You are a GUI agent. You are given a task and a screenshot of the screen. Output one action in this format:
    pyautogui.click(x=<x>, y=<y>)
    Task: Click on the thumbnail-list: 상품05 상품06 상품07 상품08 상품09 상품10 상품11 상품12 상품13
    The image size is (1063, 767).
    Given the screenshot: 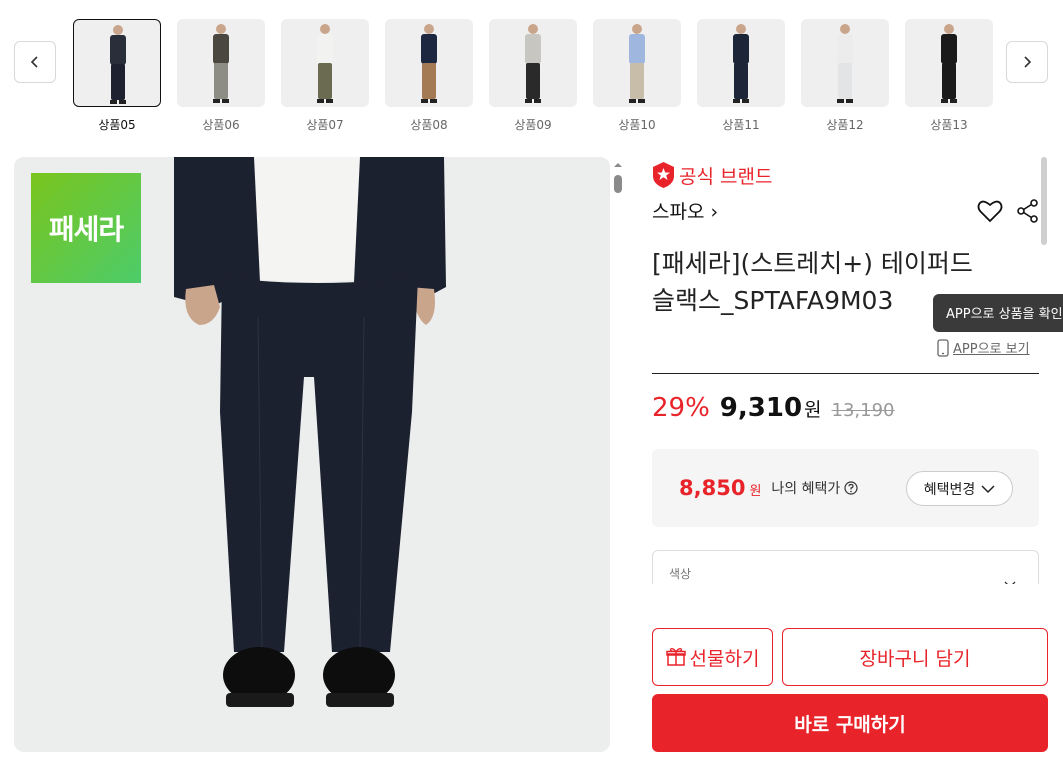 What is the action you would take?
    pyautogui.click(x=533, y=76)
    